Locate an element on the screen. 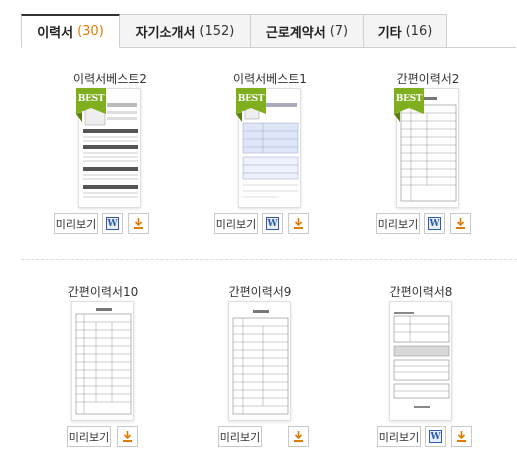 The image size is (517, 469). tab-other: 기타 (16) is located at coordinates (405, 31).